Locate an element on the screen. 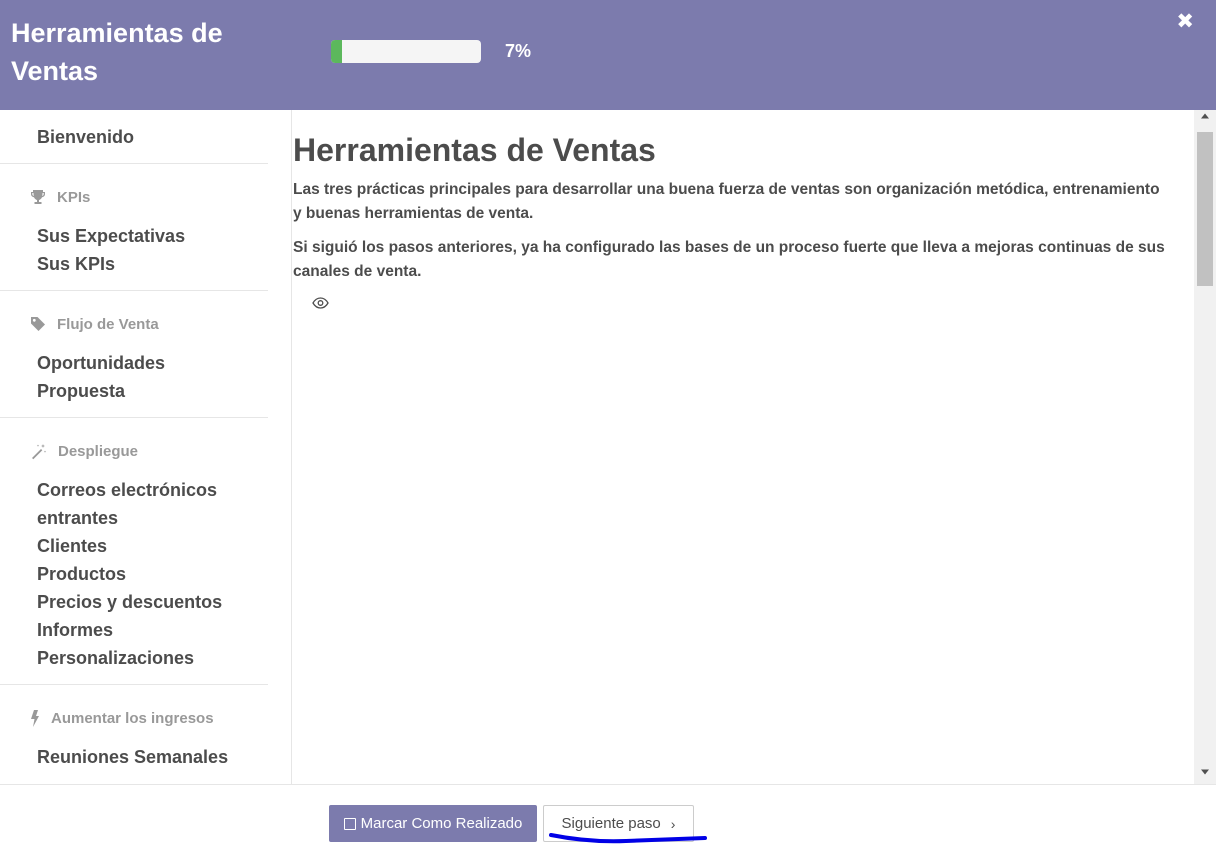 Image resolution: width=1216 pixels, height=857 pixels. content-title: Herramientas de Ventas is located at coordinates (474, 150).